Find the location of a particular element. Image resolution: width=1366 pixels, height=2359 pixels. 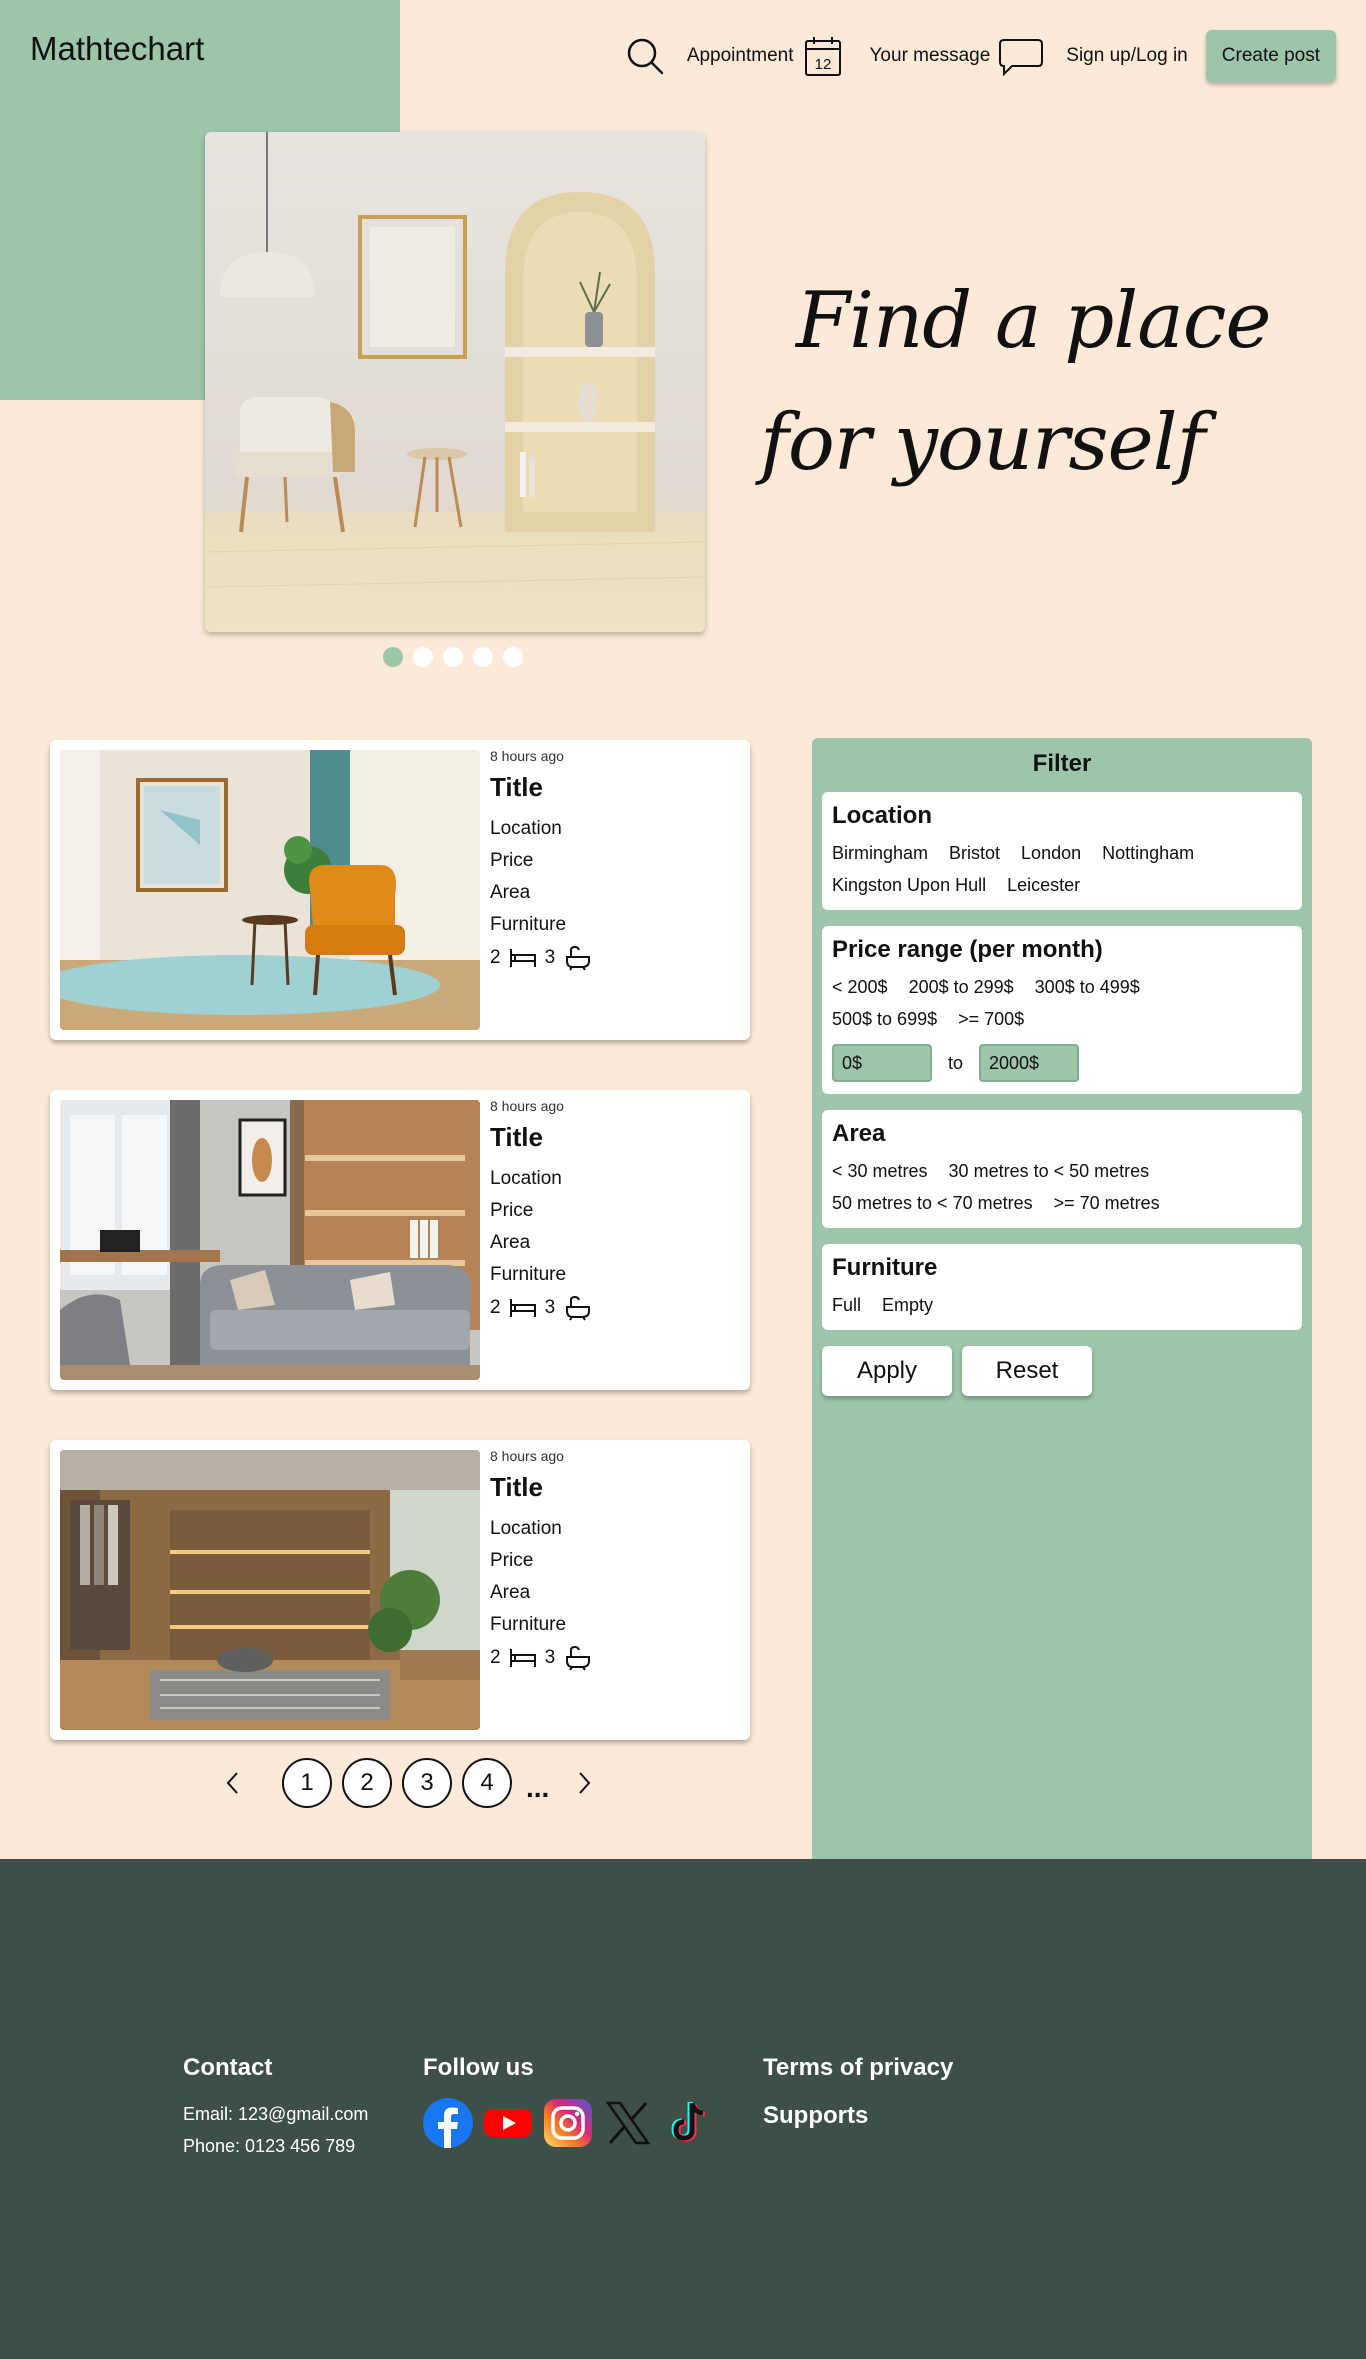

price-max-input is located at coordinates (1029, 1063).